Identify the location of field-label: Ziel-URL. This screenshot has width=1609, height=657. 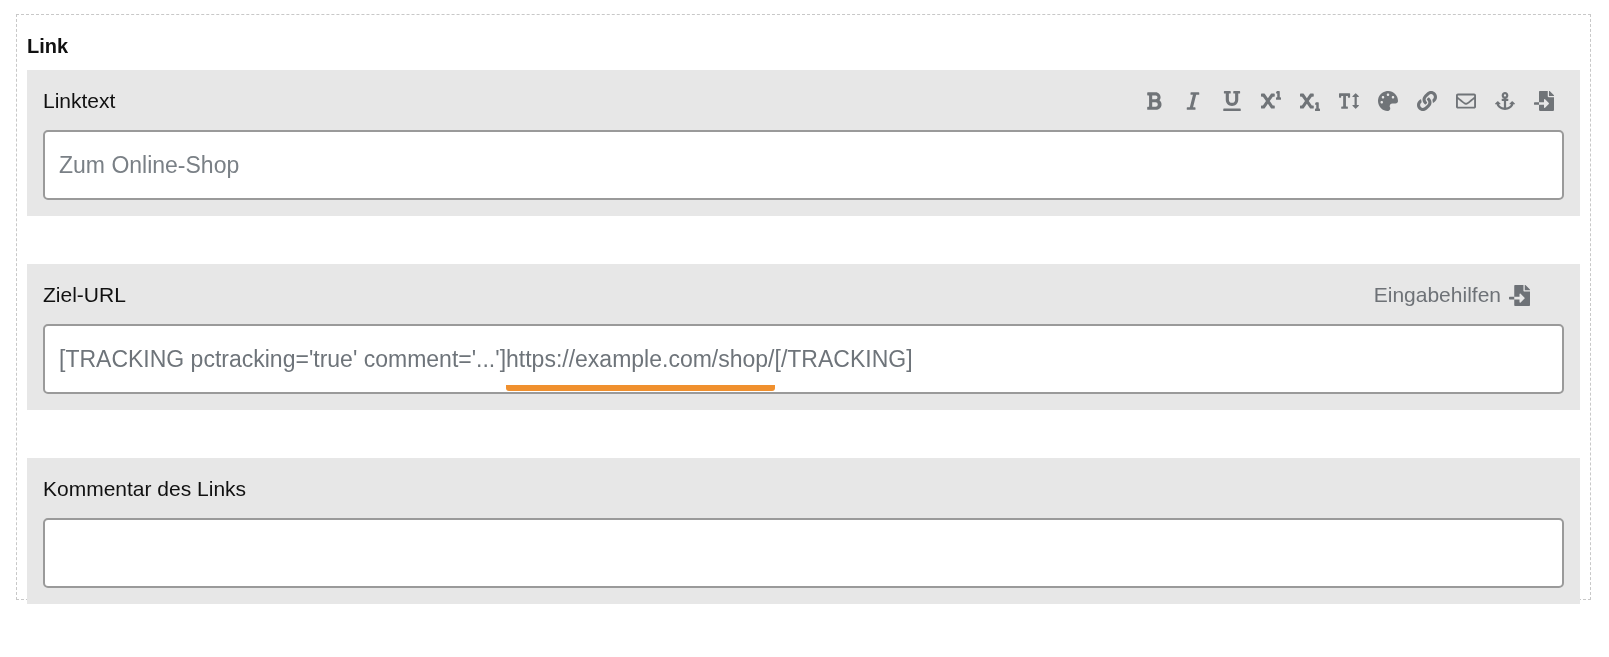
(84, 295).